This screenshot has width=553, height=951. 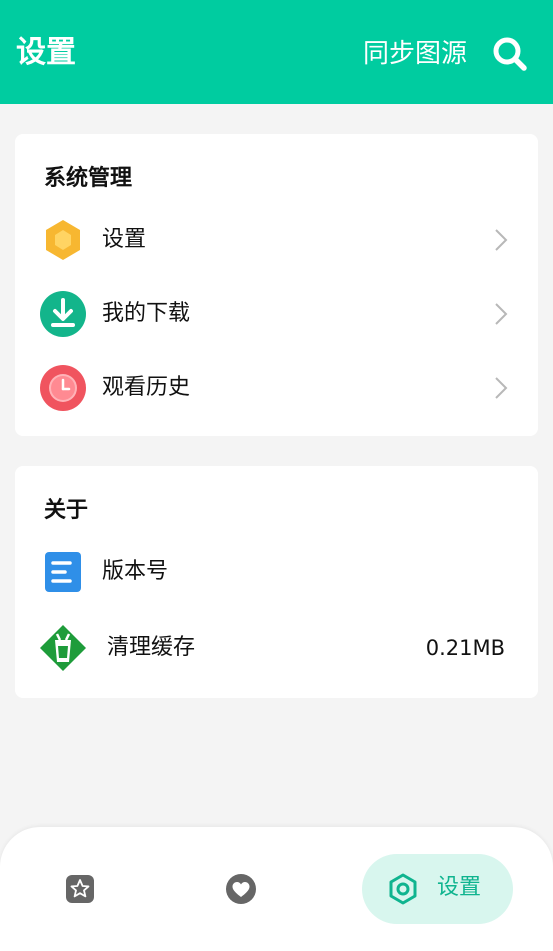 I want to click on nav-item-favorites, so click(x=80, y=889).